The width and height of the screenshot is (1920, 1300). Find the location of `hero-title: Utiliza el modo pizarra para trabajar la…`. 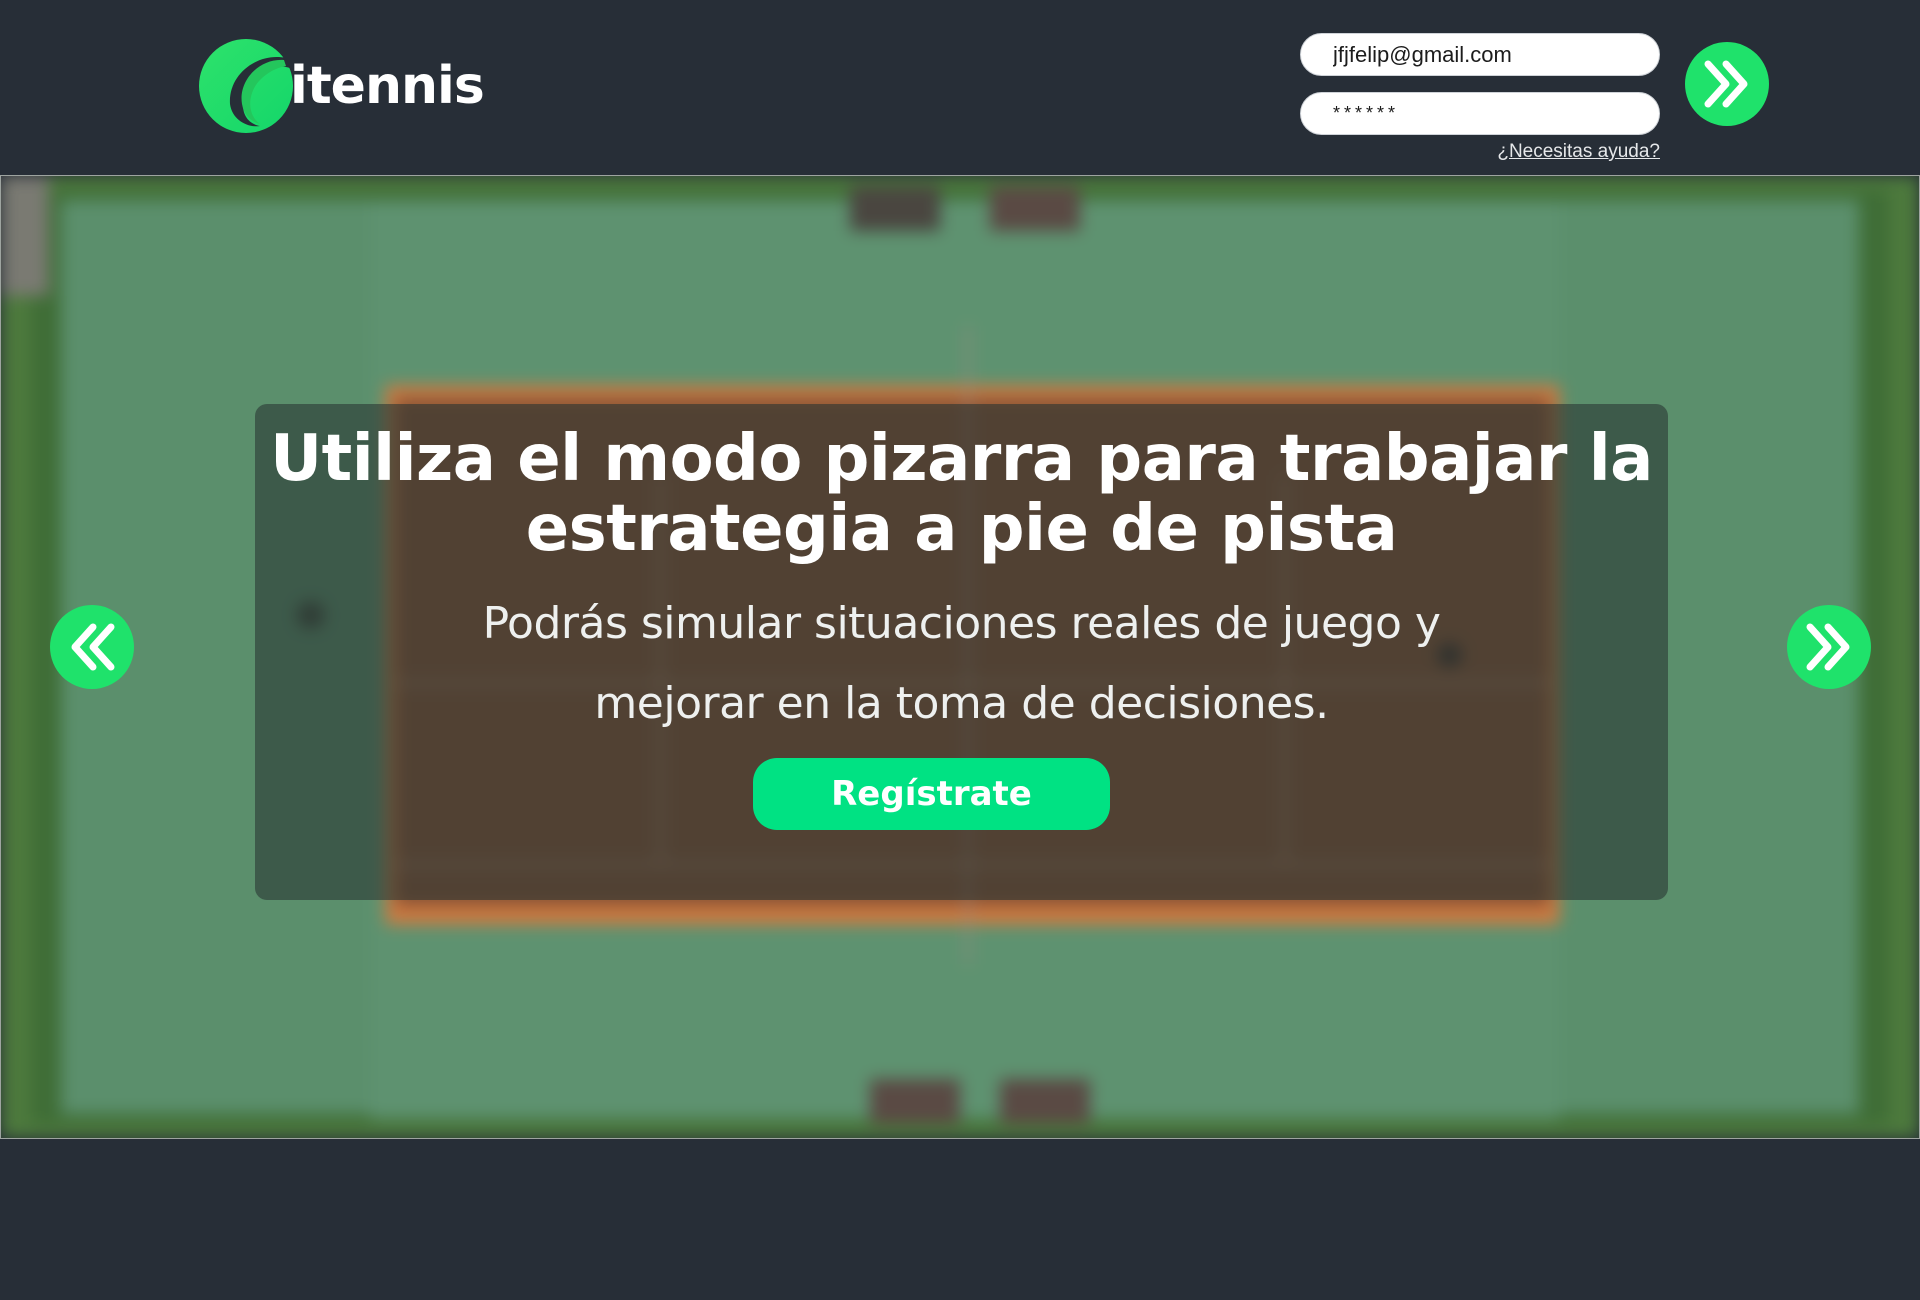

hero-title: Utiliza el modo pizarra para trabajar la… is located at coordinates (961, 494).